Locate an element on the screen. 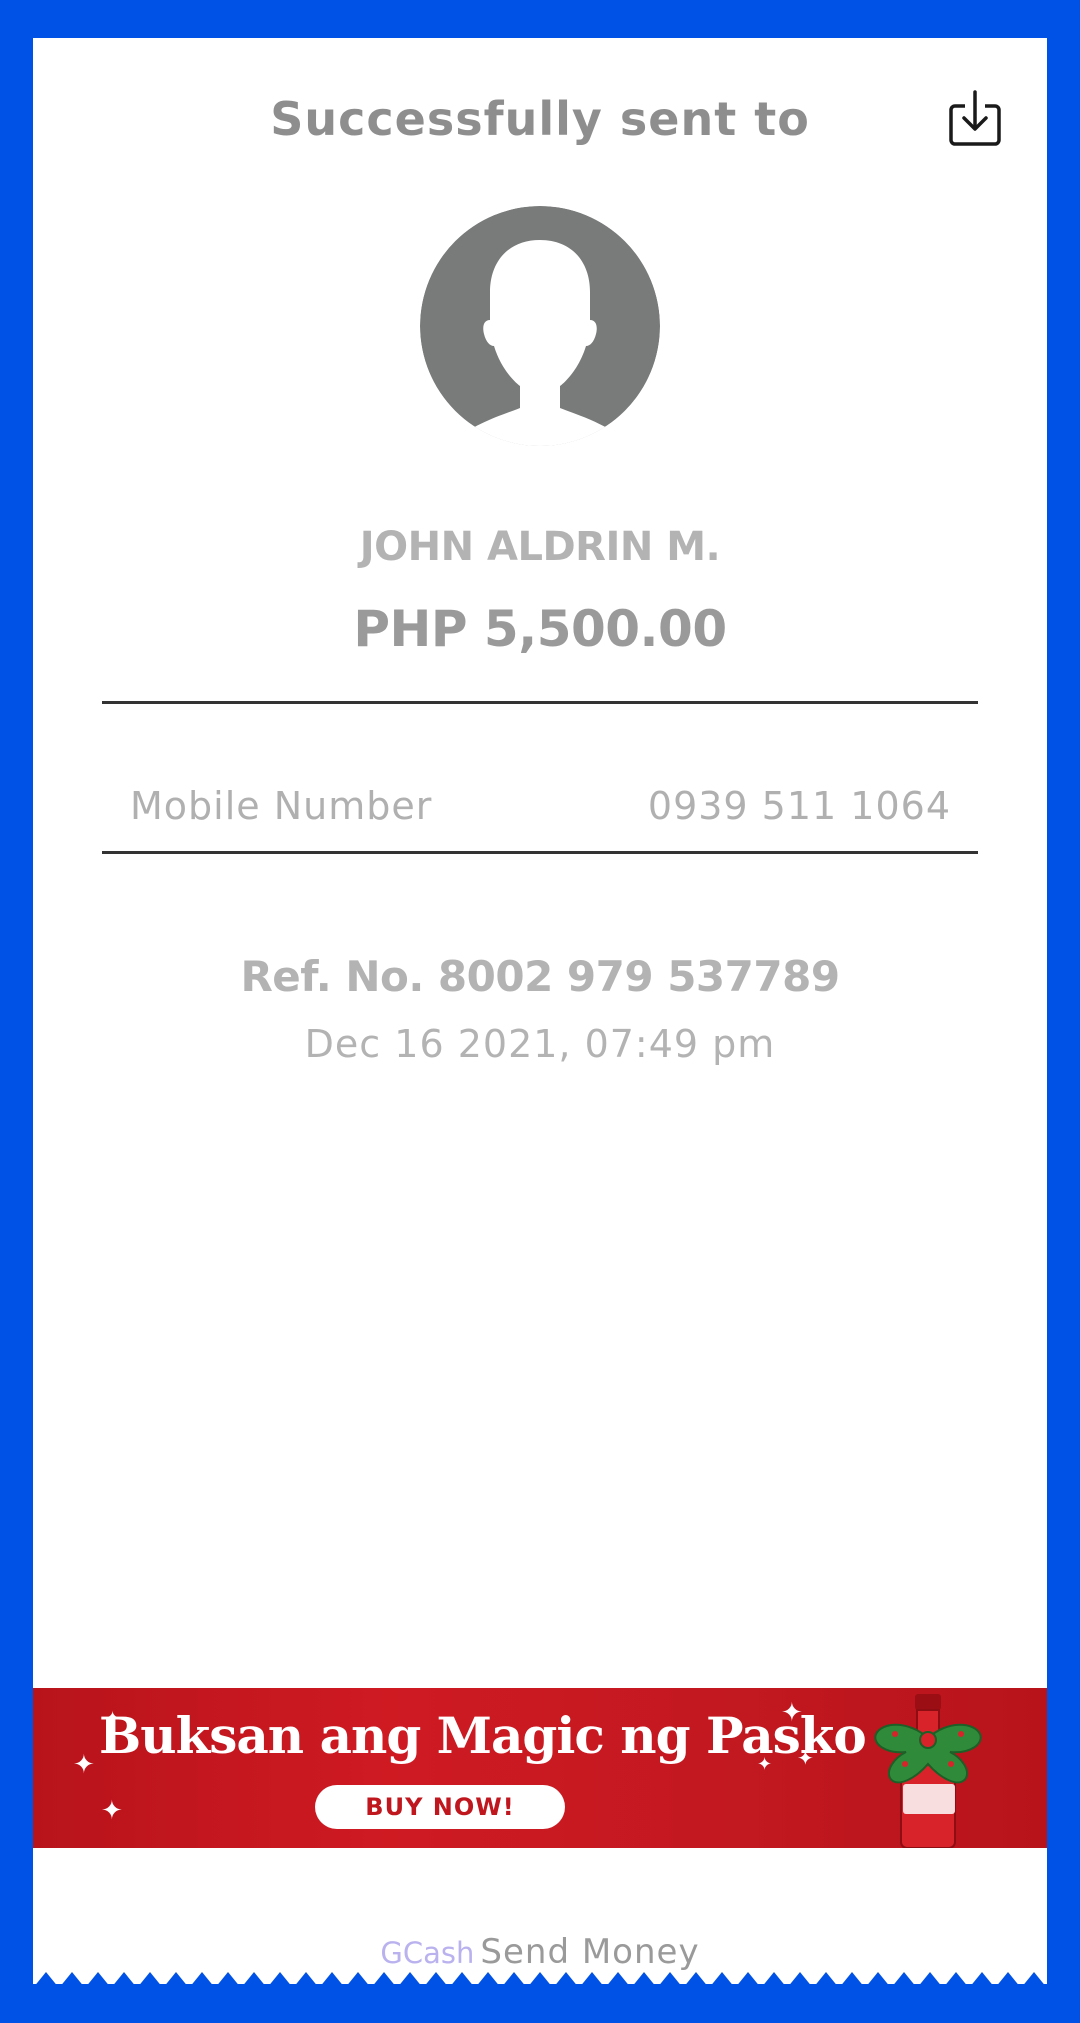 Image resolution: width=1080 pixels, height=2023 pixels. avatar is located at coordinates (540, 326).